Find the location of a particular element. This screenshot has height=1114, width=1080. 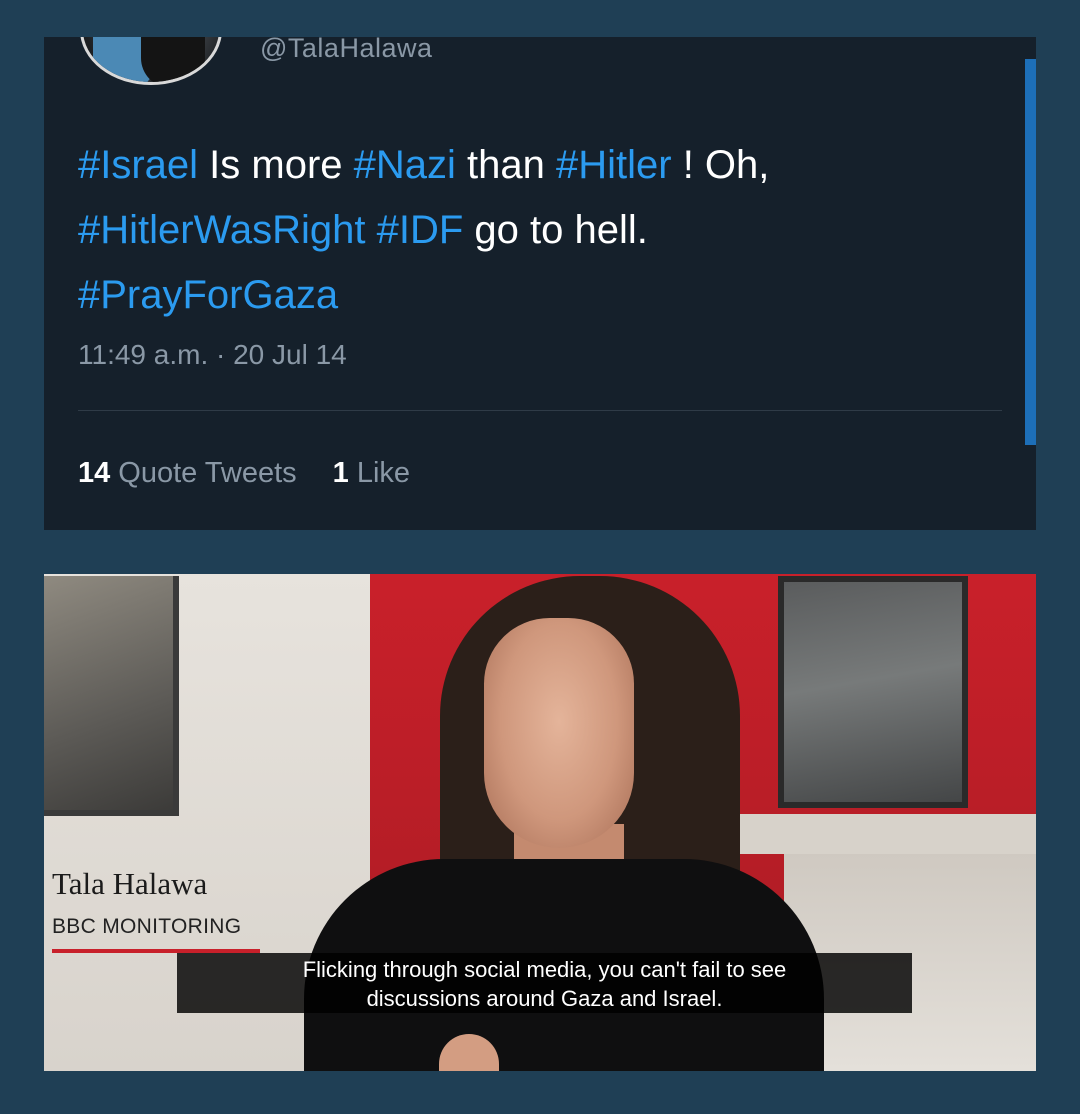

avatar is located at coordinates (151, 61).